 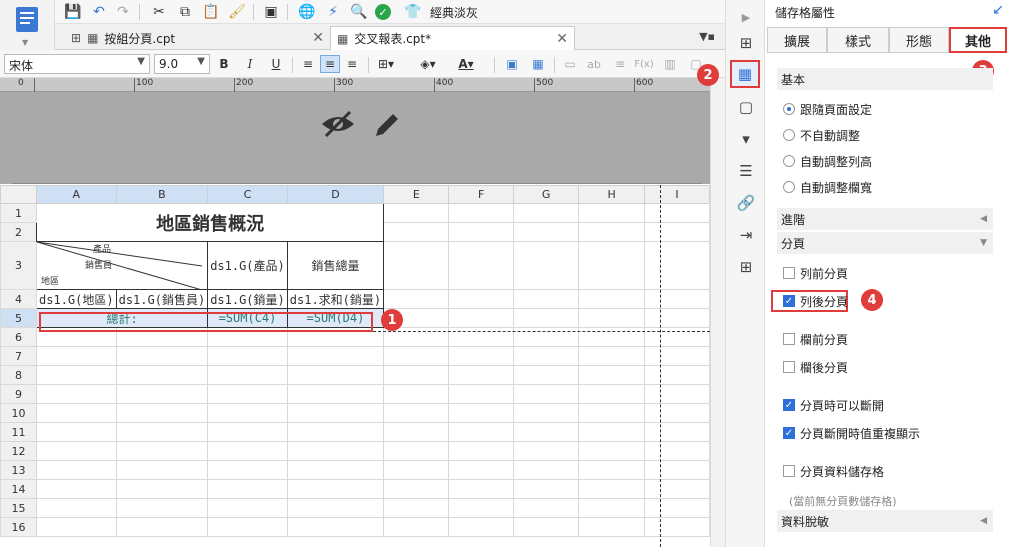 I want to click on frozen-icon: ⊞, so click(x=746, y=267).